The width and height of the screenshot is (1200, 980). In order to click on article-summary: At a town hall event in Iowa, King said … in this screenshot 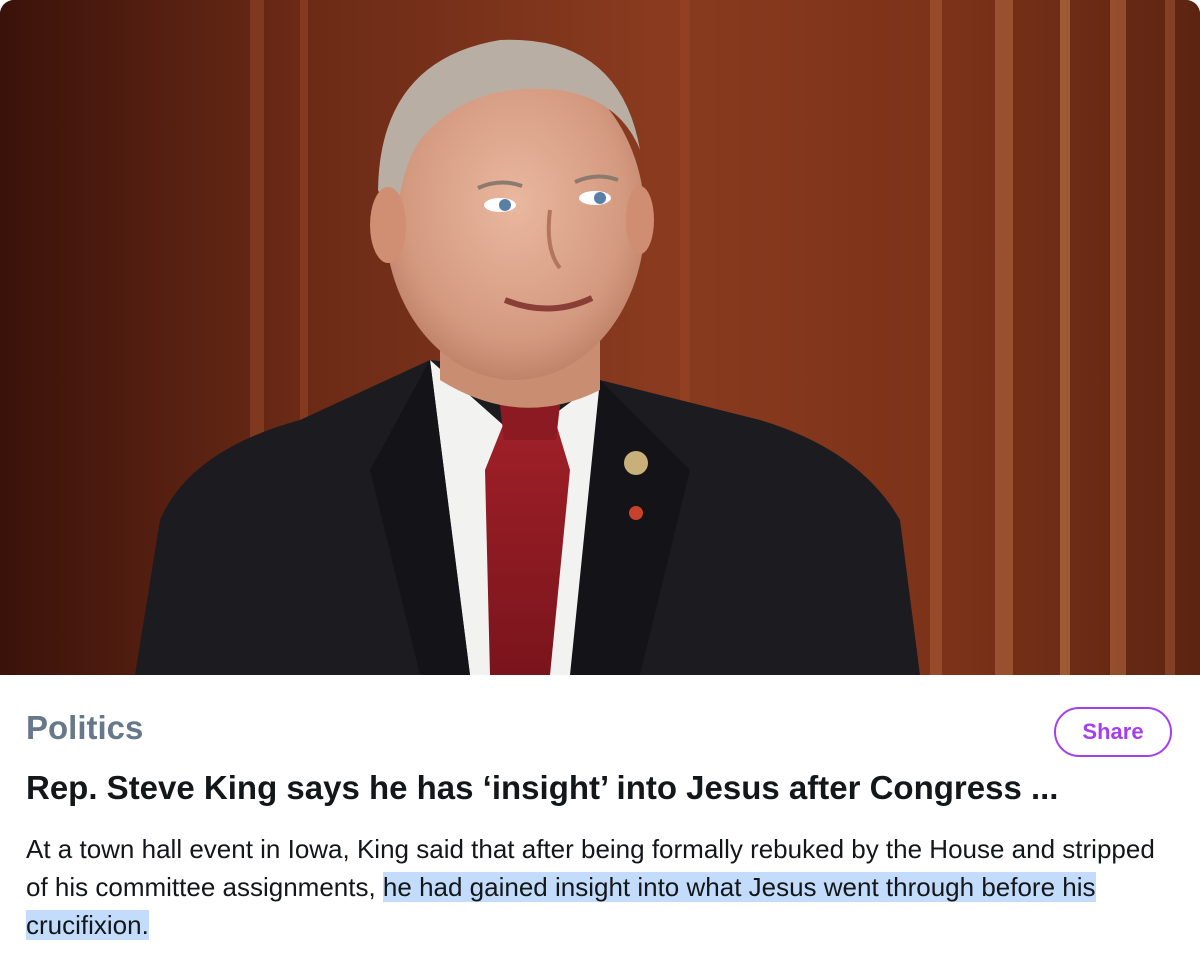, I will do `click(601, 887)`.